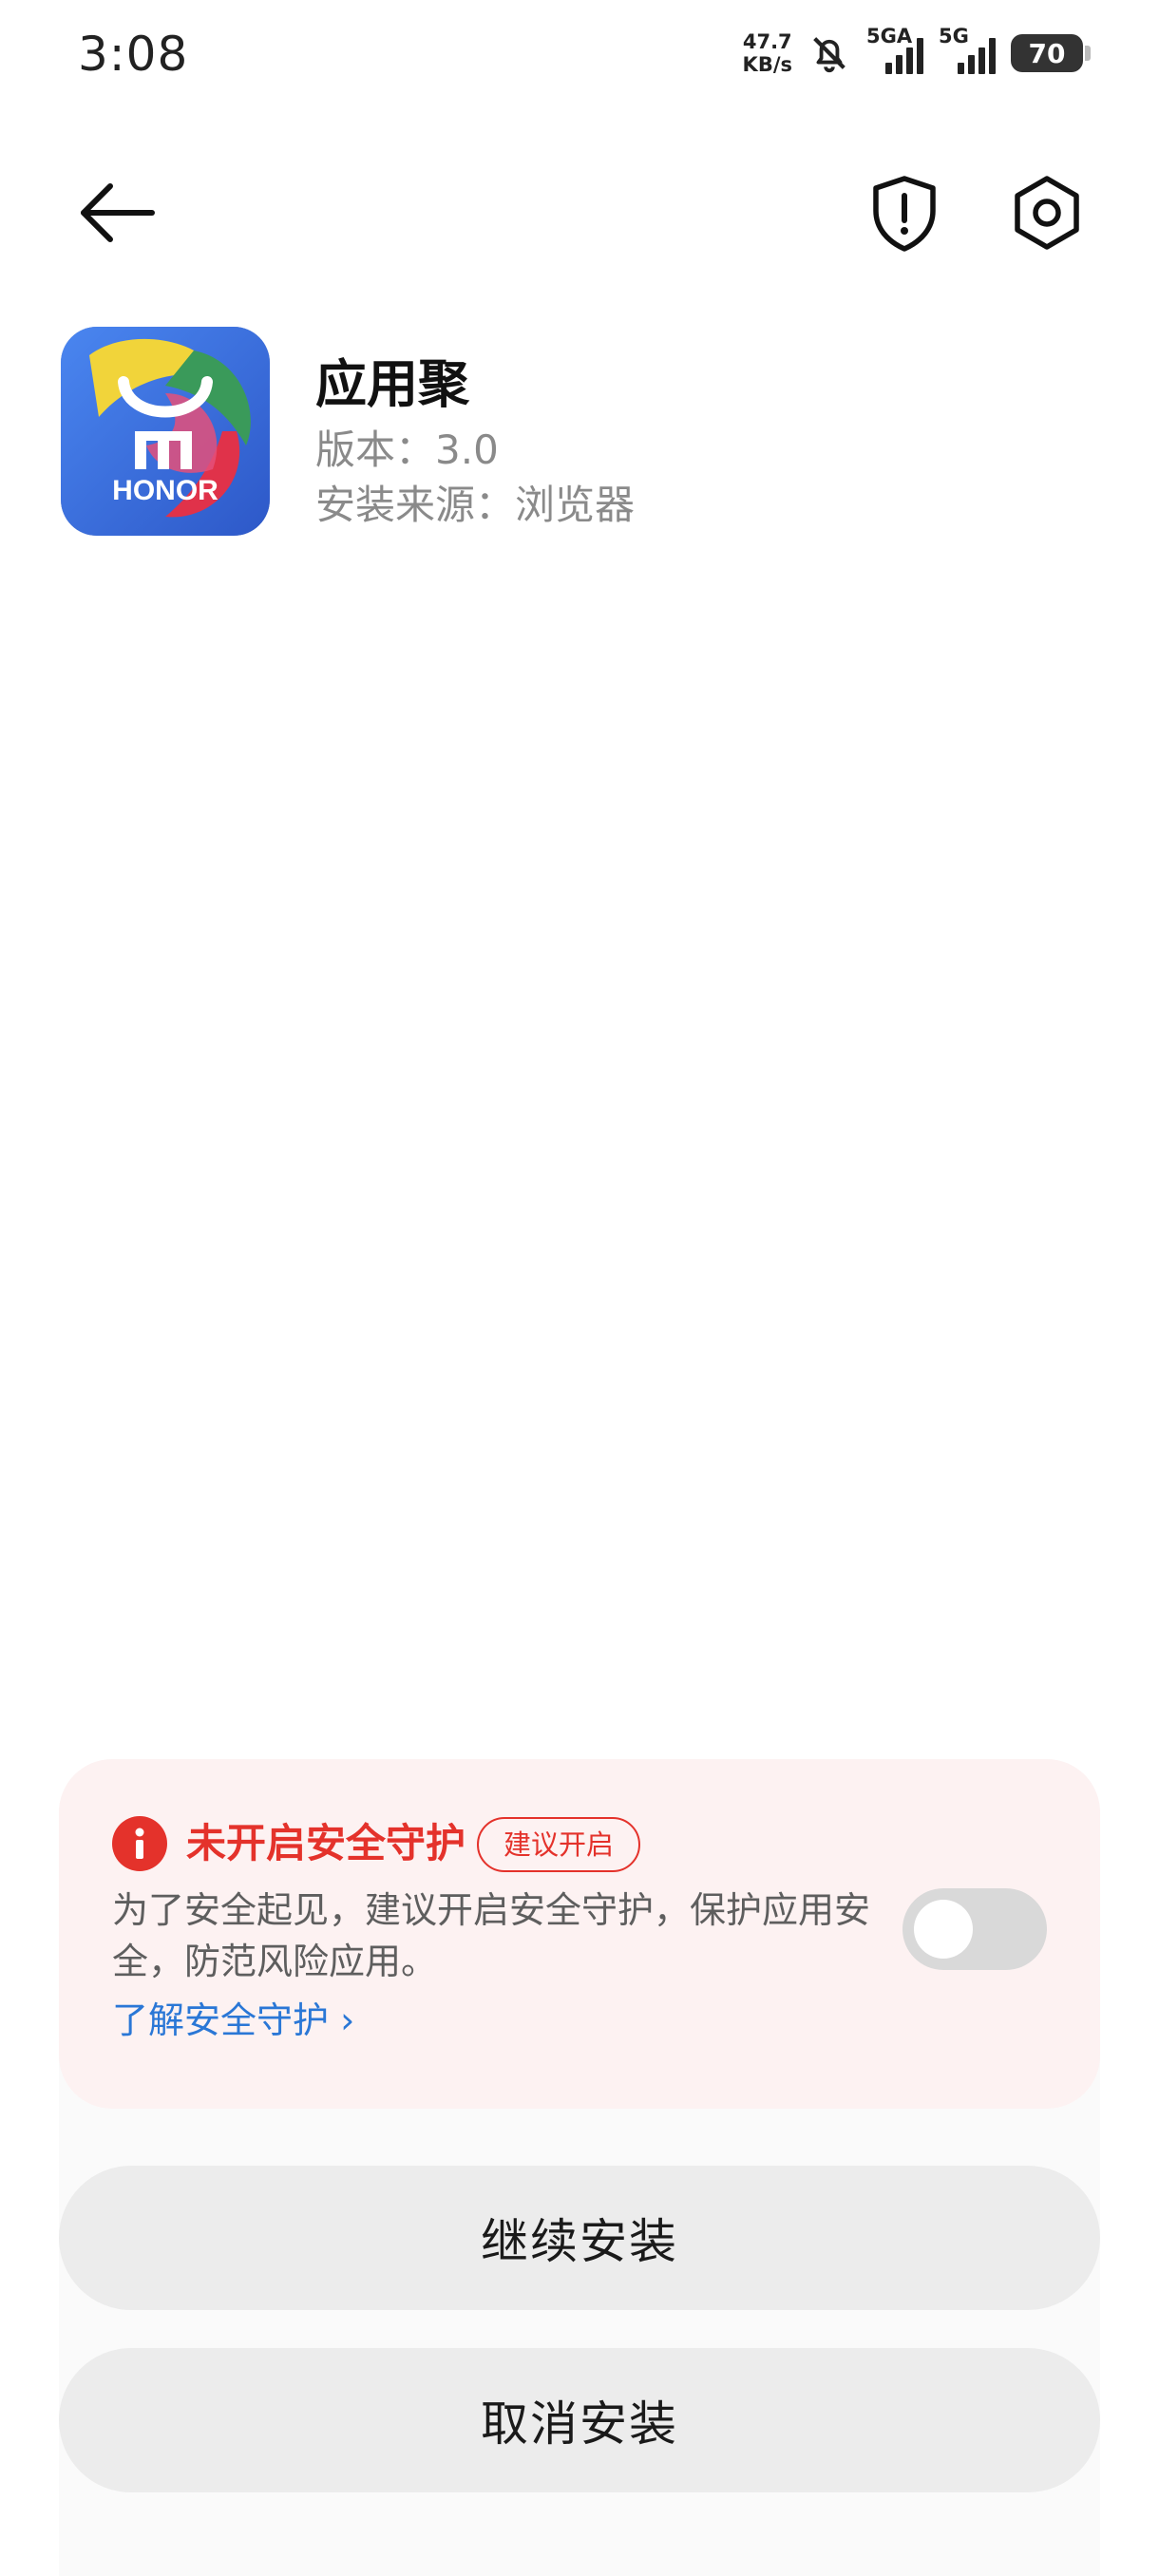 This screenshot has width=1159, height=2576. I want to click on security-description: 为了安全起见，建议开启安全守护，保护应用安全，防范风险应用。, so click(491, 1935).